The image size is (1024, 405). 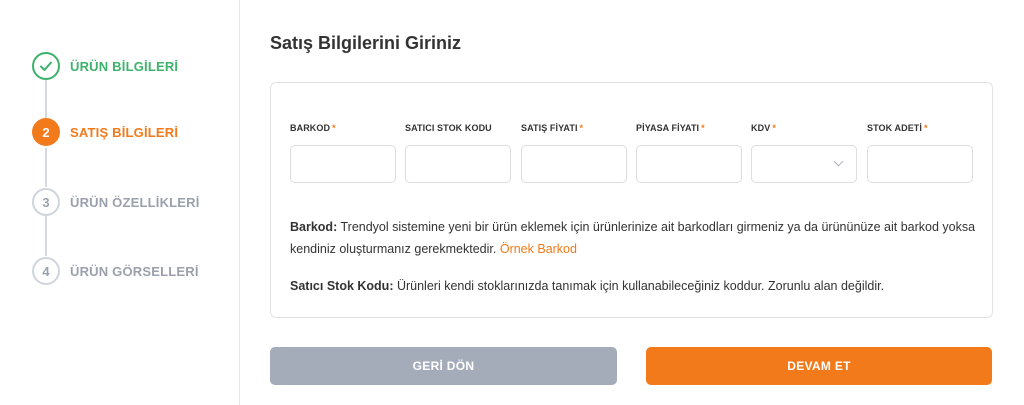 What do you see at coordinates (343, 164) in the screenshot?
I see `barkod-input` at bounding box center [343, 164].